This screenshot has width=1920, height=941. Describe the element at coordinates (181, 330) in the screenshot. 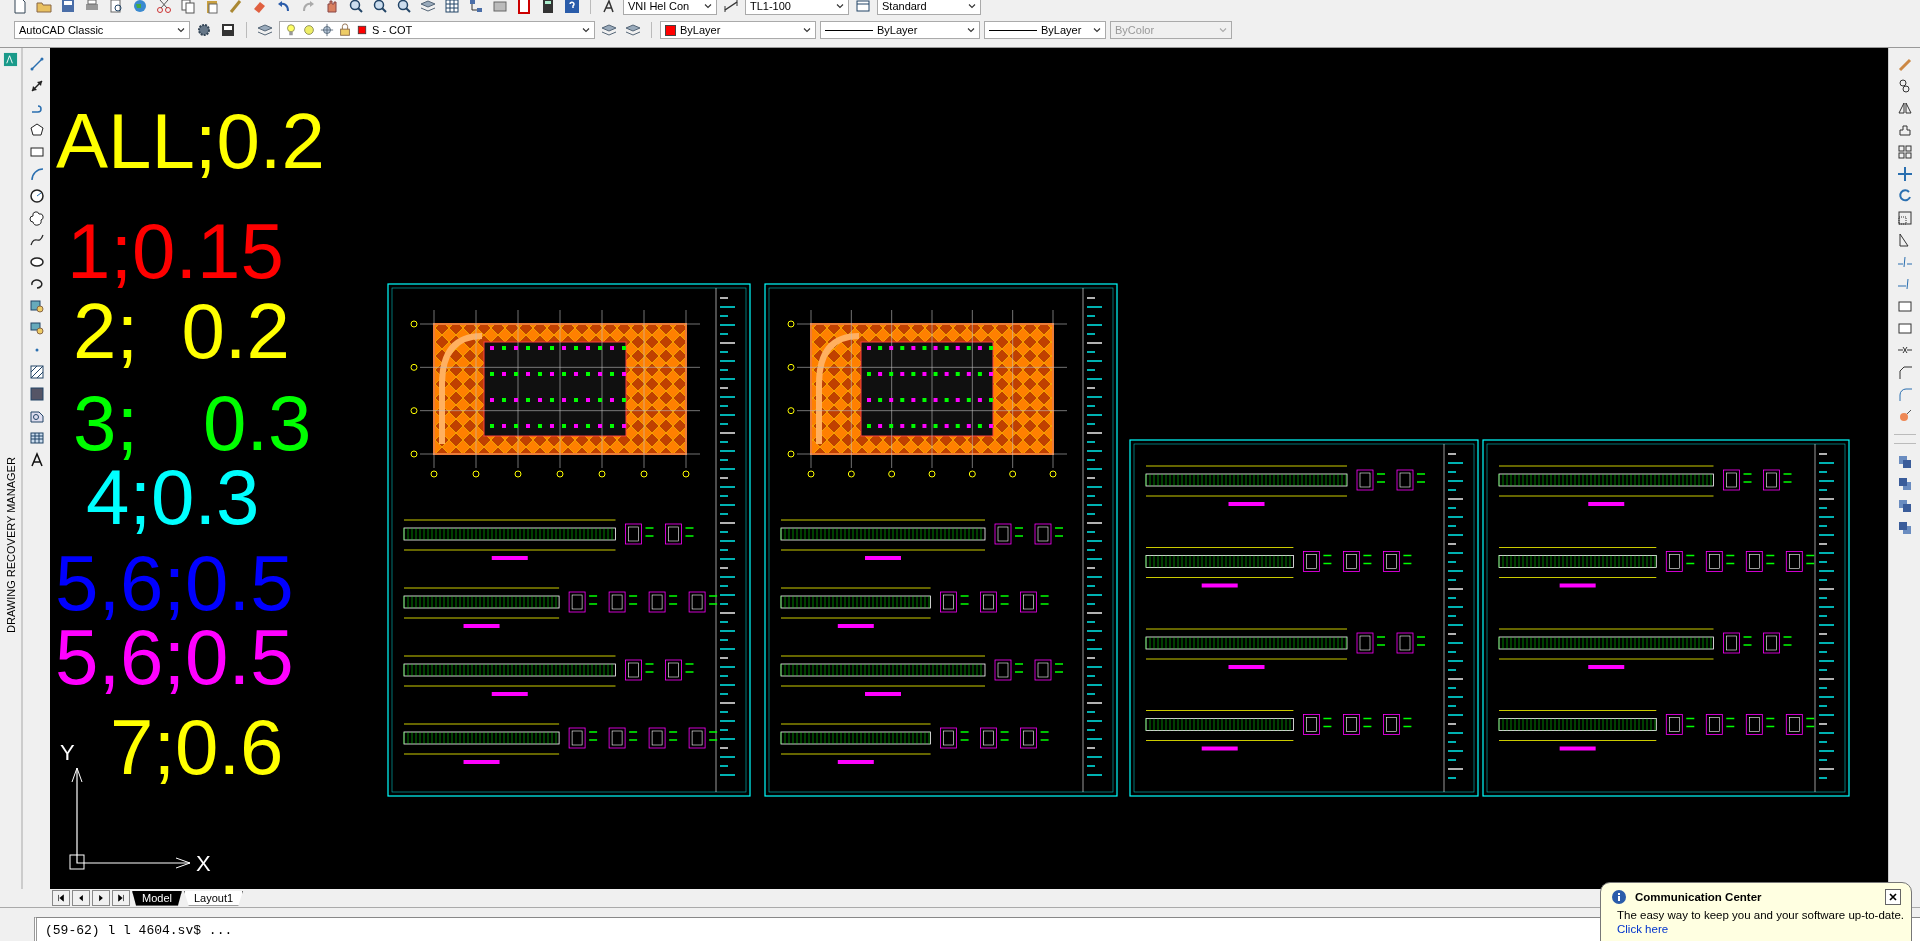

I see `pen-width-label: 2; 0.2` at that location.